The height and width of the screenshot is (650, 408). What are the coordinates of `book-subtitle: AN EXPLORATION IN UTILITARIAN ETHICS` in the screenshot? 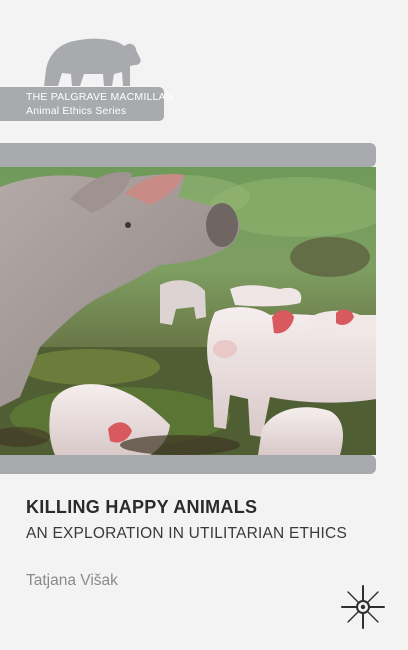 It's located at (186, 533).